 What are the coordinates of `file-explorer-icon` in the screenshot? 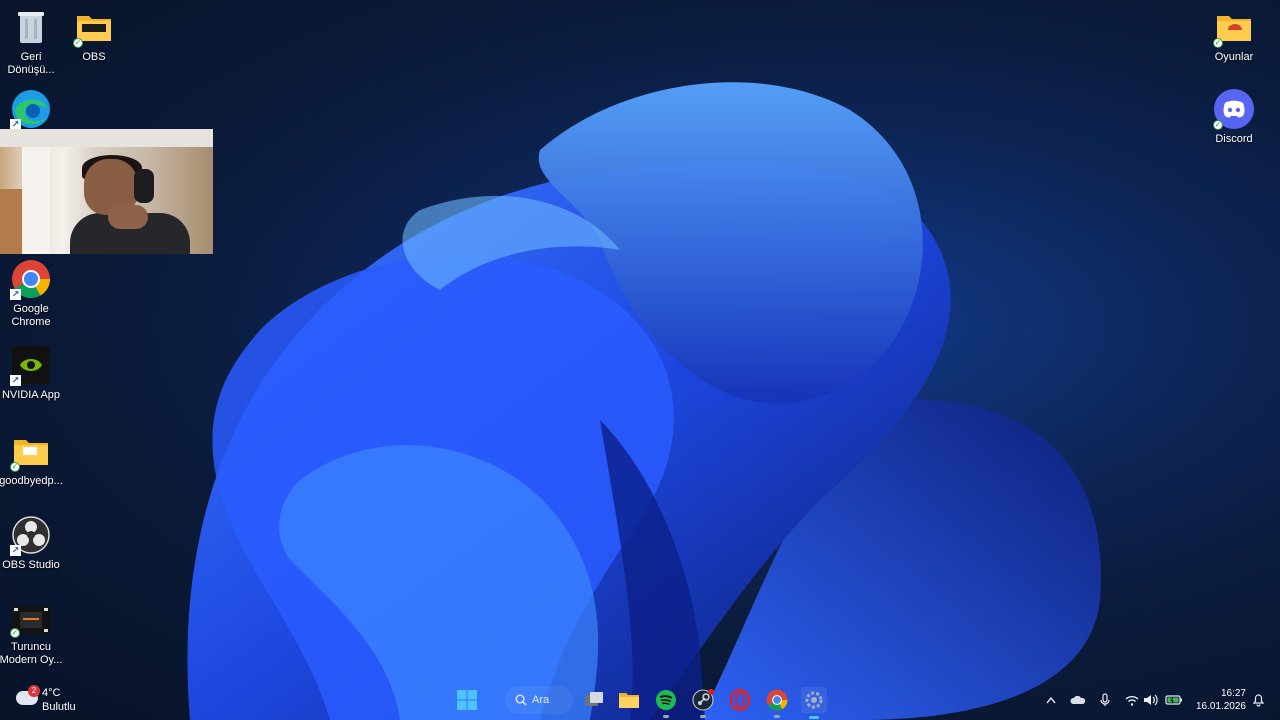 It's located at (629, 700).